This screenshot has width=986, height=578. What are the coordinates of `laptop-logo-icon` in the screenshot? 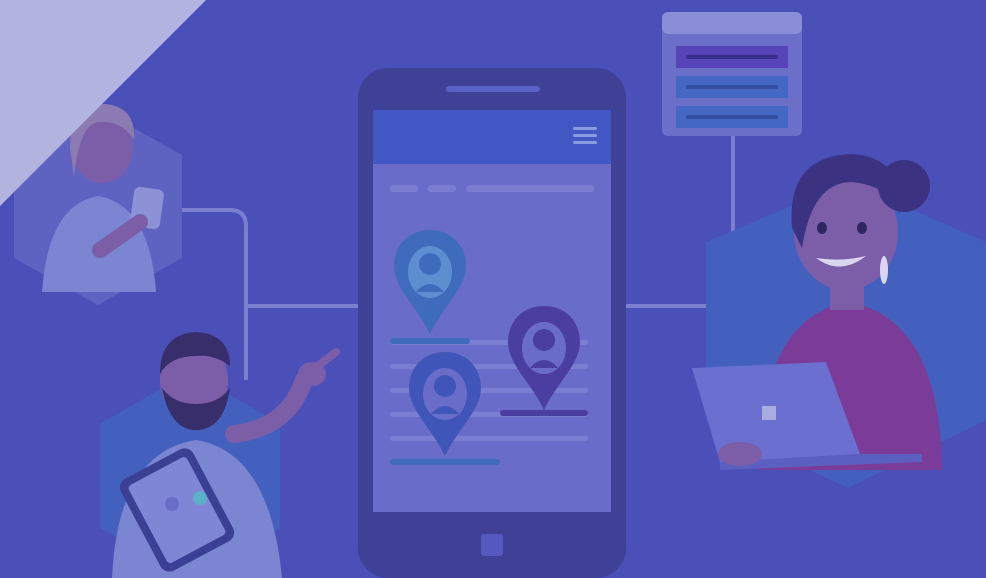 It's located at (769, 413).